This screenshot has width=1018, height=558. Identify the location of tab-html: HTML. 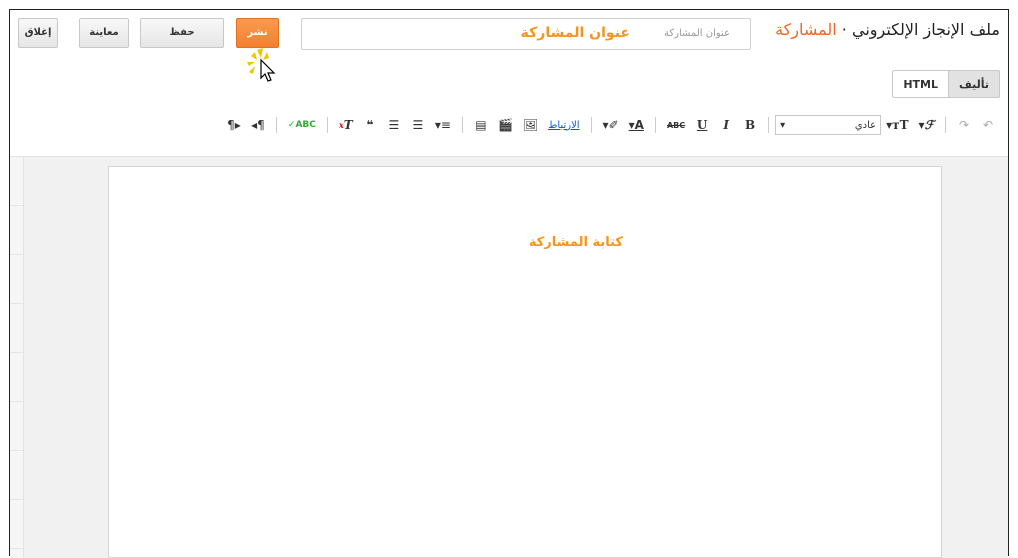
(920, 84).